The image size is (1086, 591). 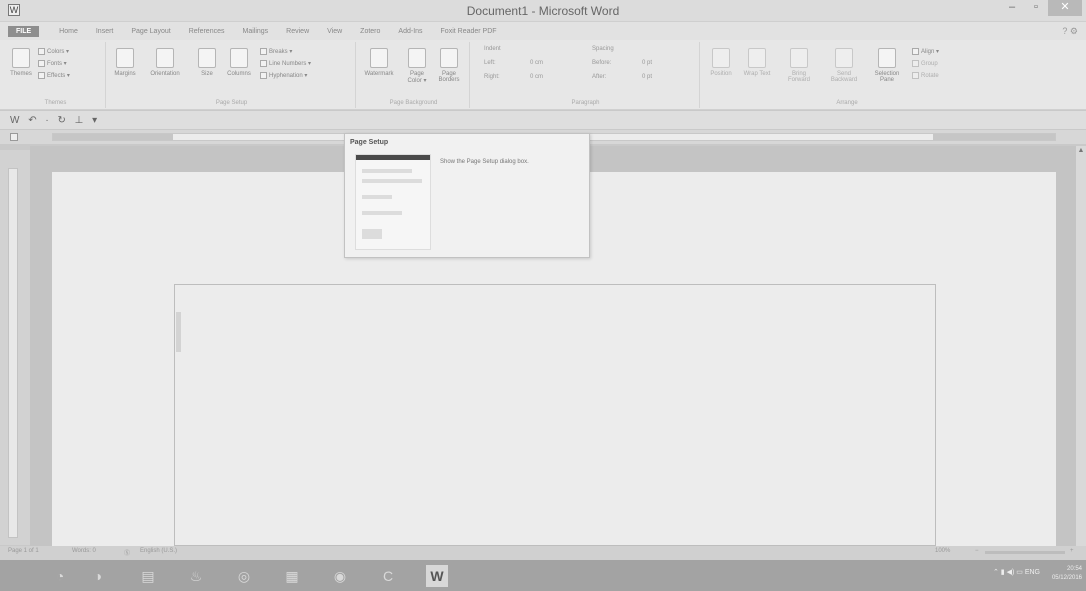 I want to click on position-icon, so click(x=721, y=58).